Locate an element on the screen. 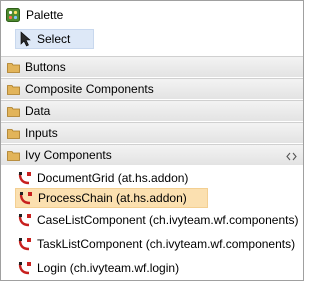 The width and height of the screenshot is (320, 281). drawer-composite-components: Composite Components is located at coordinates (152, 88).